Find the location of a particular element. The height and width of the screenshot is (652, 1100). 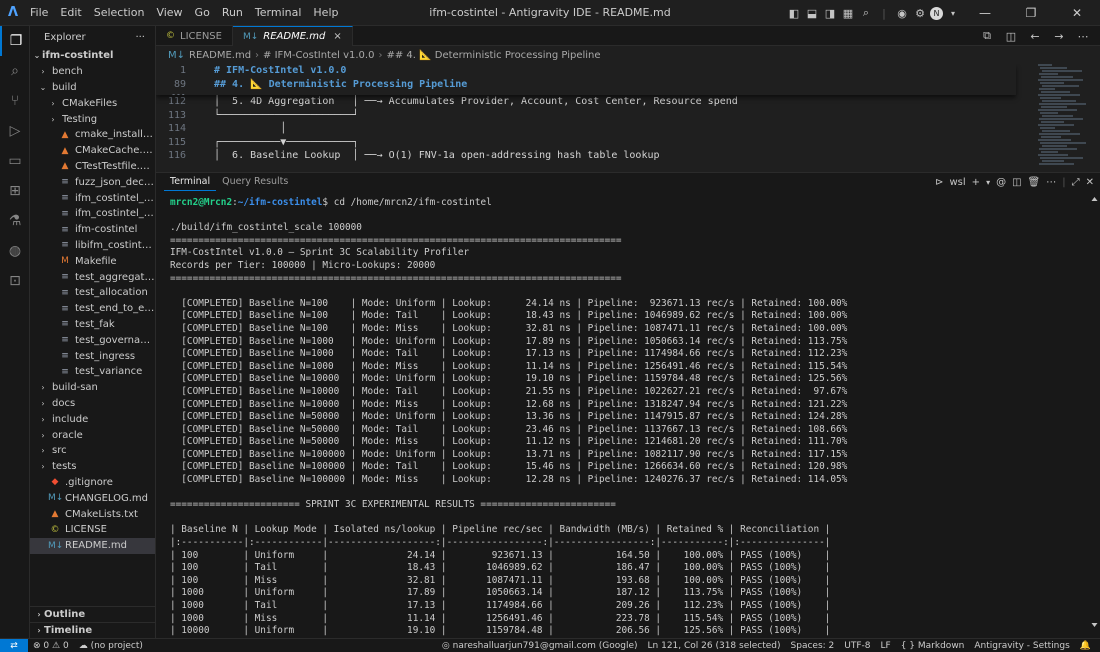

tree-file: ≡ test_ingress is located at coordinates (92, 356).